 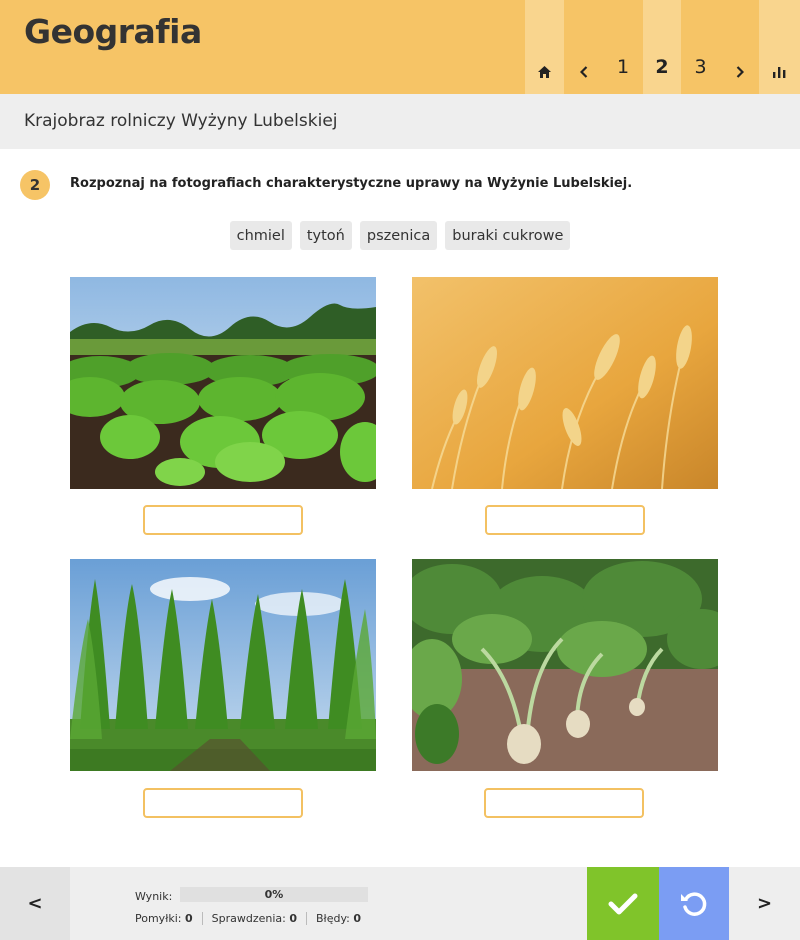 I want to click on prev-exercise-button: <, so click(x=35, y=903).